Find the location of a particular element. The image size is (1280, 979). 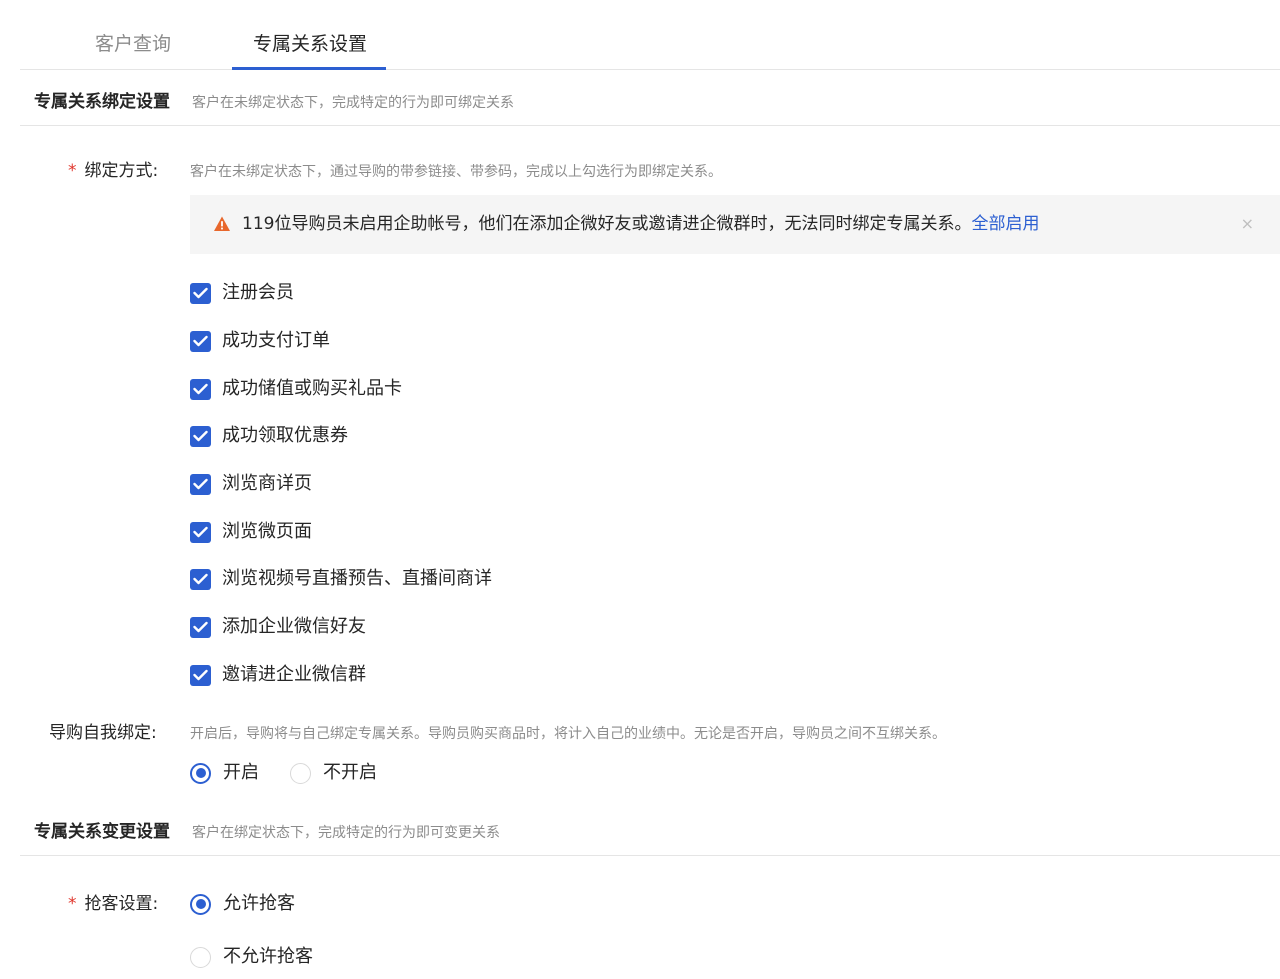

grab-setting-label: * 抢客设置: is located at coordinates (113, 904).